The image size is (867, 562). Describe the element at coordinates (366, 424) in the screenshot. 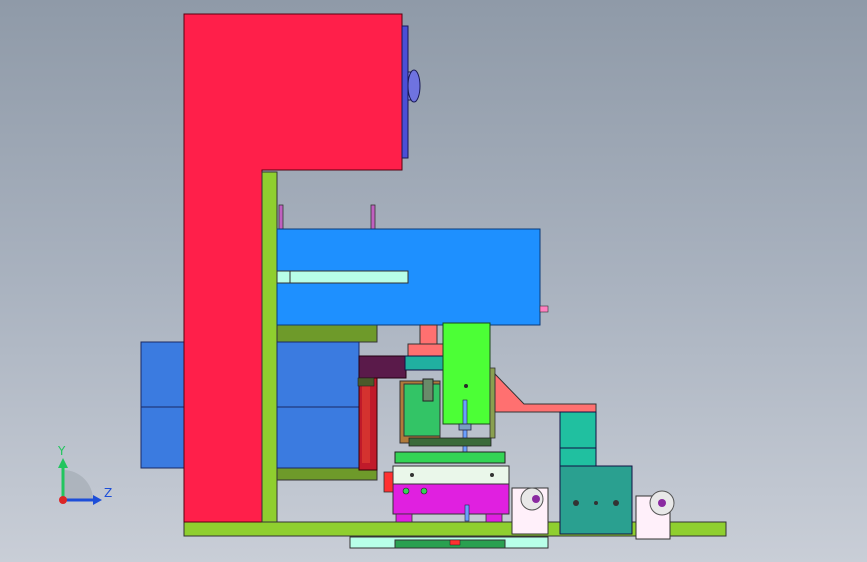

I see `coupling-screws` at that location.